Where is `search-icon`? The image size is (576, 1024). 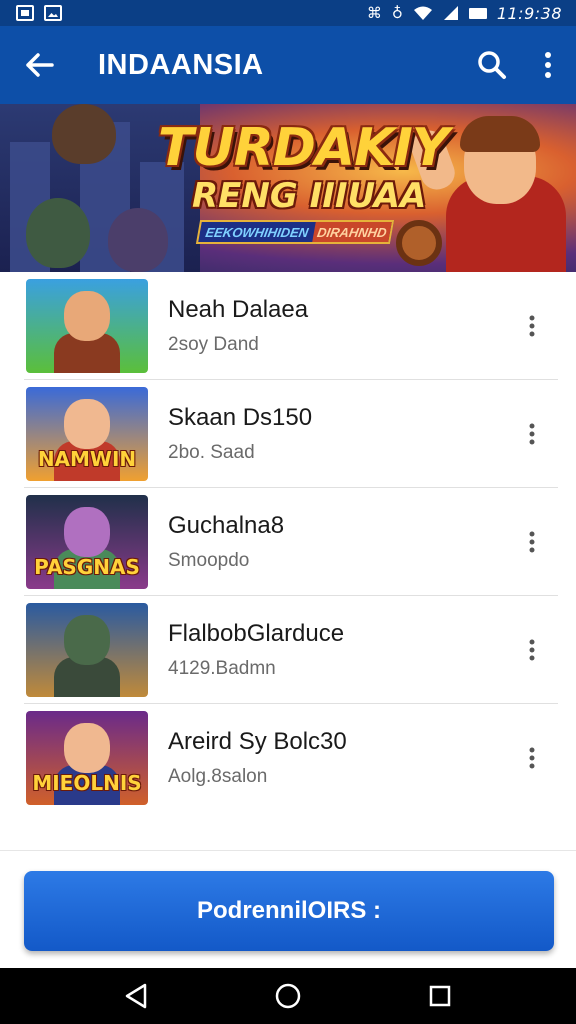 search-icon is located at coordinates (492, 65).